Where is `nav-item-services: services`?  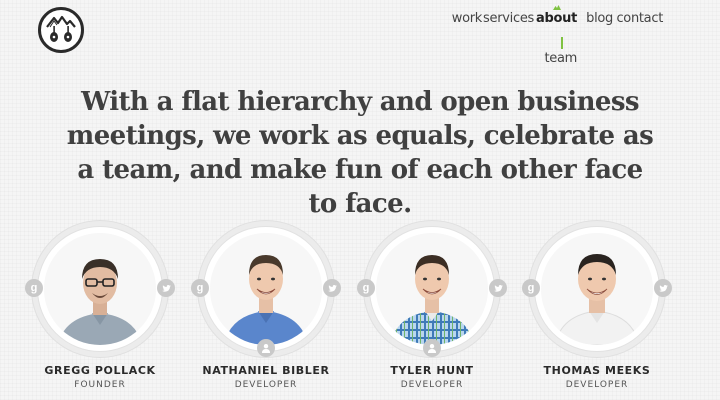 nav-item-services: services is located at coordinates (508, 18).